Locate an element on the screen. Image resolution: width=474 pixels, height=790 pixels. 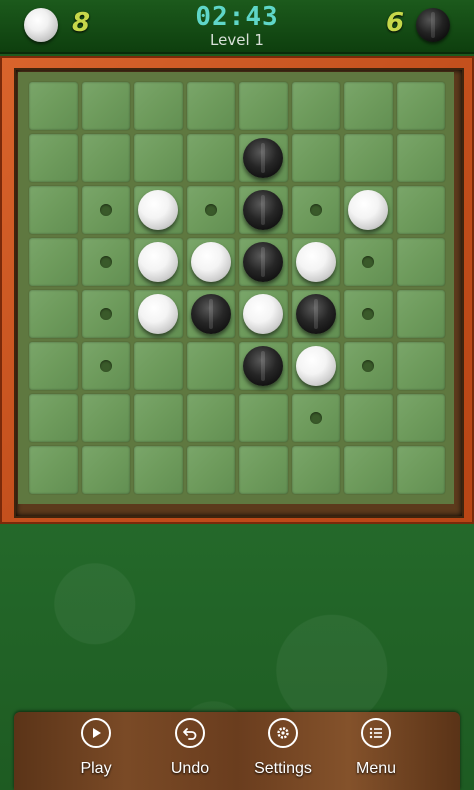
undo-button: Undo is located at coordinates (190, 753).